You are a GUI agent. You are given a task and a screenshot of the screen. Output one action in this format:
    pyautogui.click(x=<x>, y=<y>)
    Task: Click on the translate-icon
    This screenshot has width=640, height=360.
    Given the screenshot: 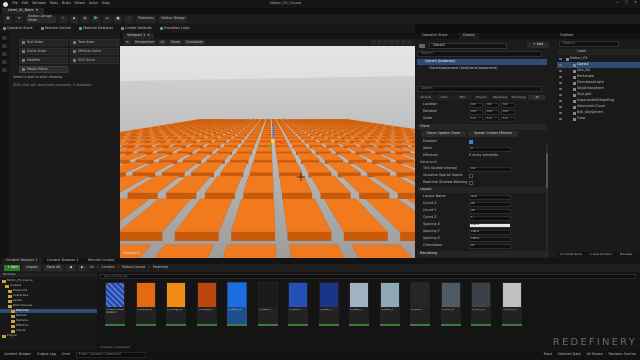 What is the action you would take?
    pyautogui.click(x=373, y=42)
    